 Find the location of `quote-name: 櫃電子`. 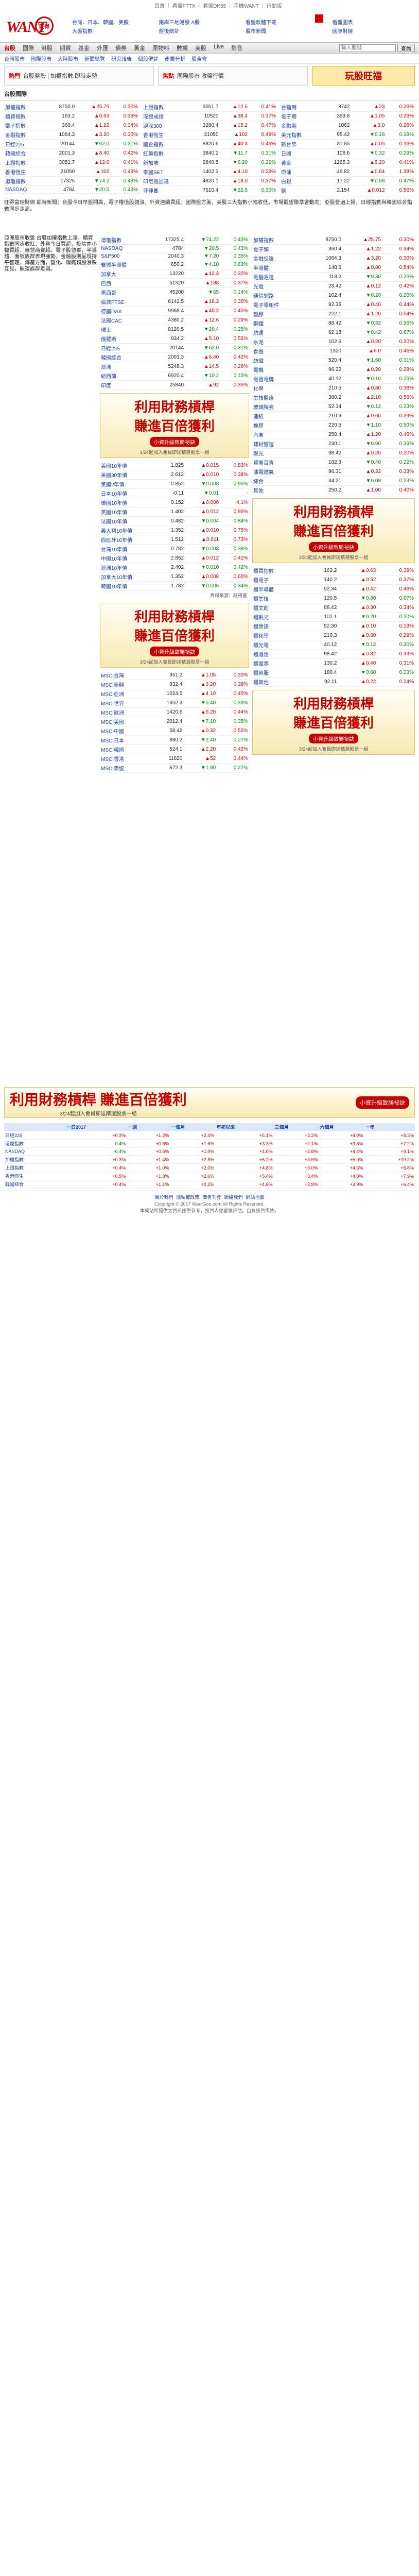

quote-name: 櫃電子 is located at coordinates (278, 580).